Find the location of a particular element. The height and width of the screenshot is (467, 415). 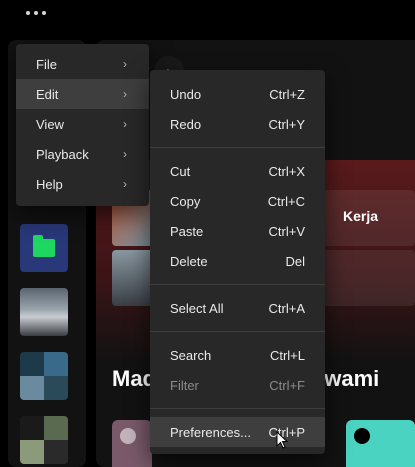

menu-item-shortcut: Ctrl+A is located at coordinates (286, 308).